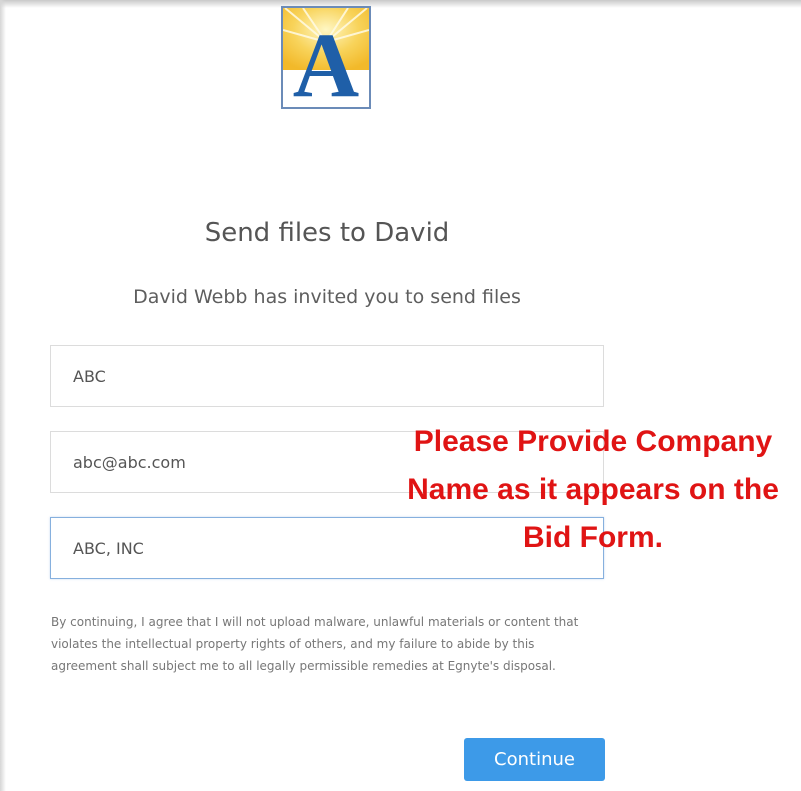  I want to click on window-left-edge, so click(3, 395).